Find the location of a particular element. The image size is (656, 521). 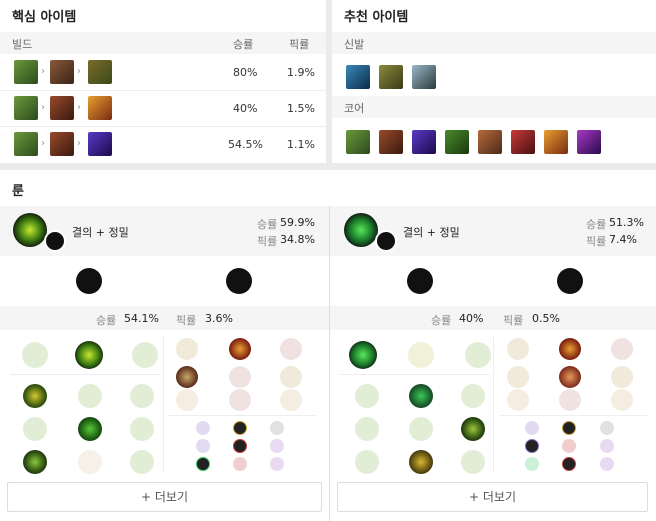

build-winrate: 80% is located at coordinates (245, 72).